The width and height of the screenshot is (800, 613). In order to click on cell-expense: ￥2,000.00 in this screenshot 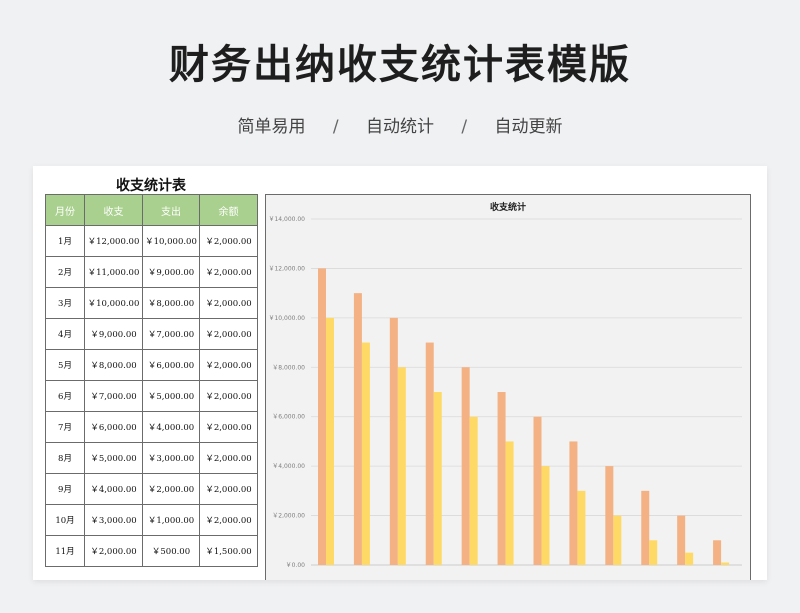, I will do `click(171, 489)`.